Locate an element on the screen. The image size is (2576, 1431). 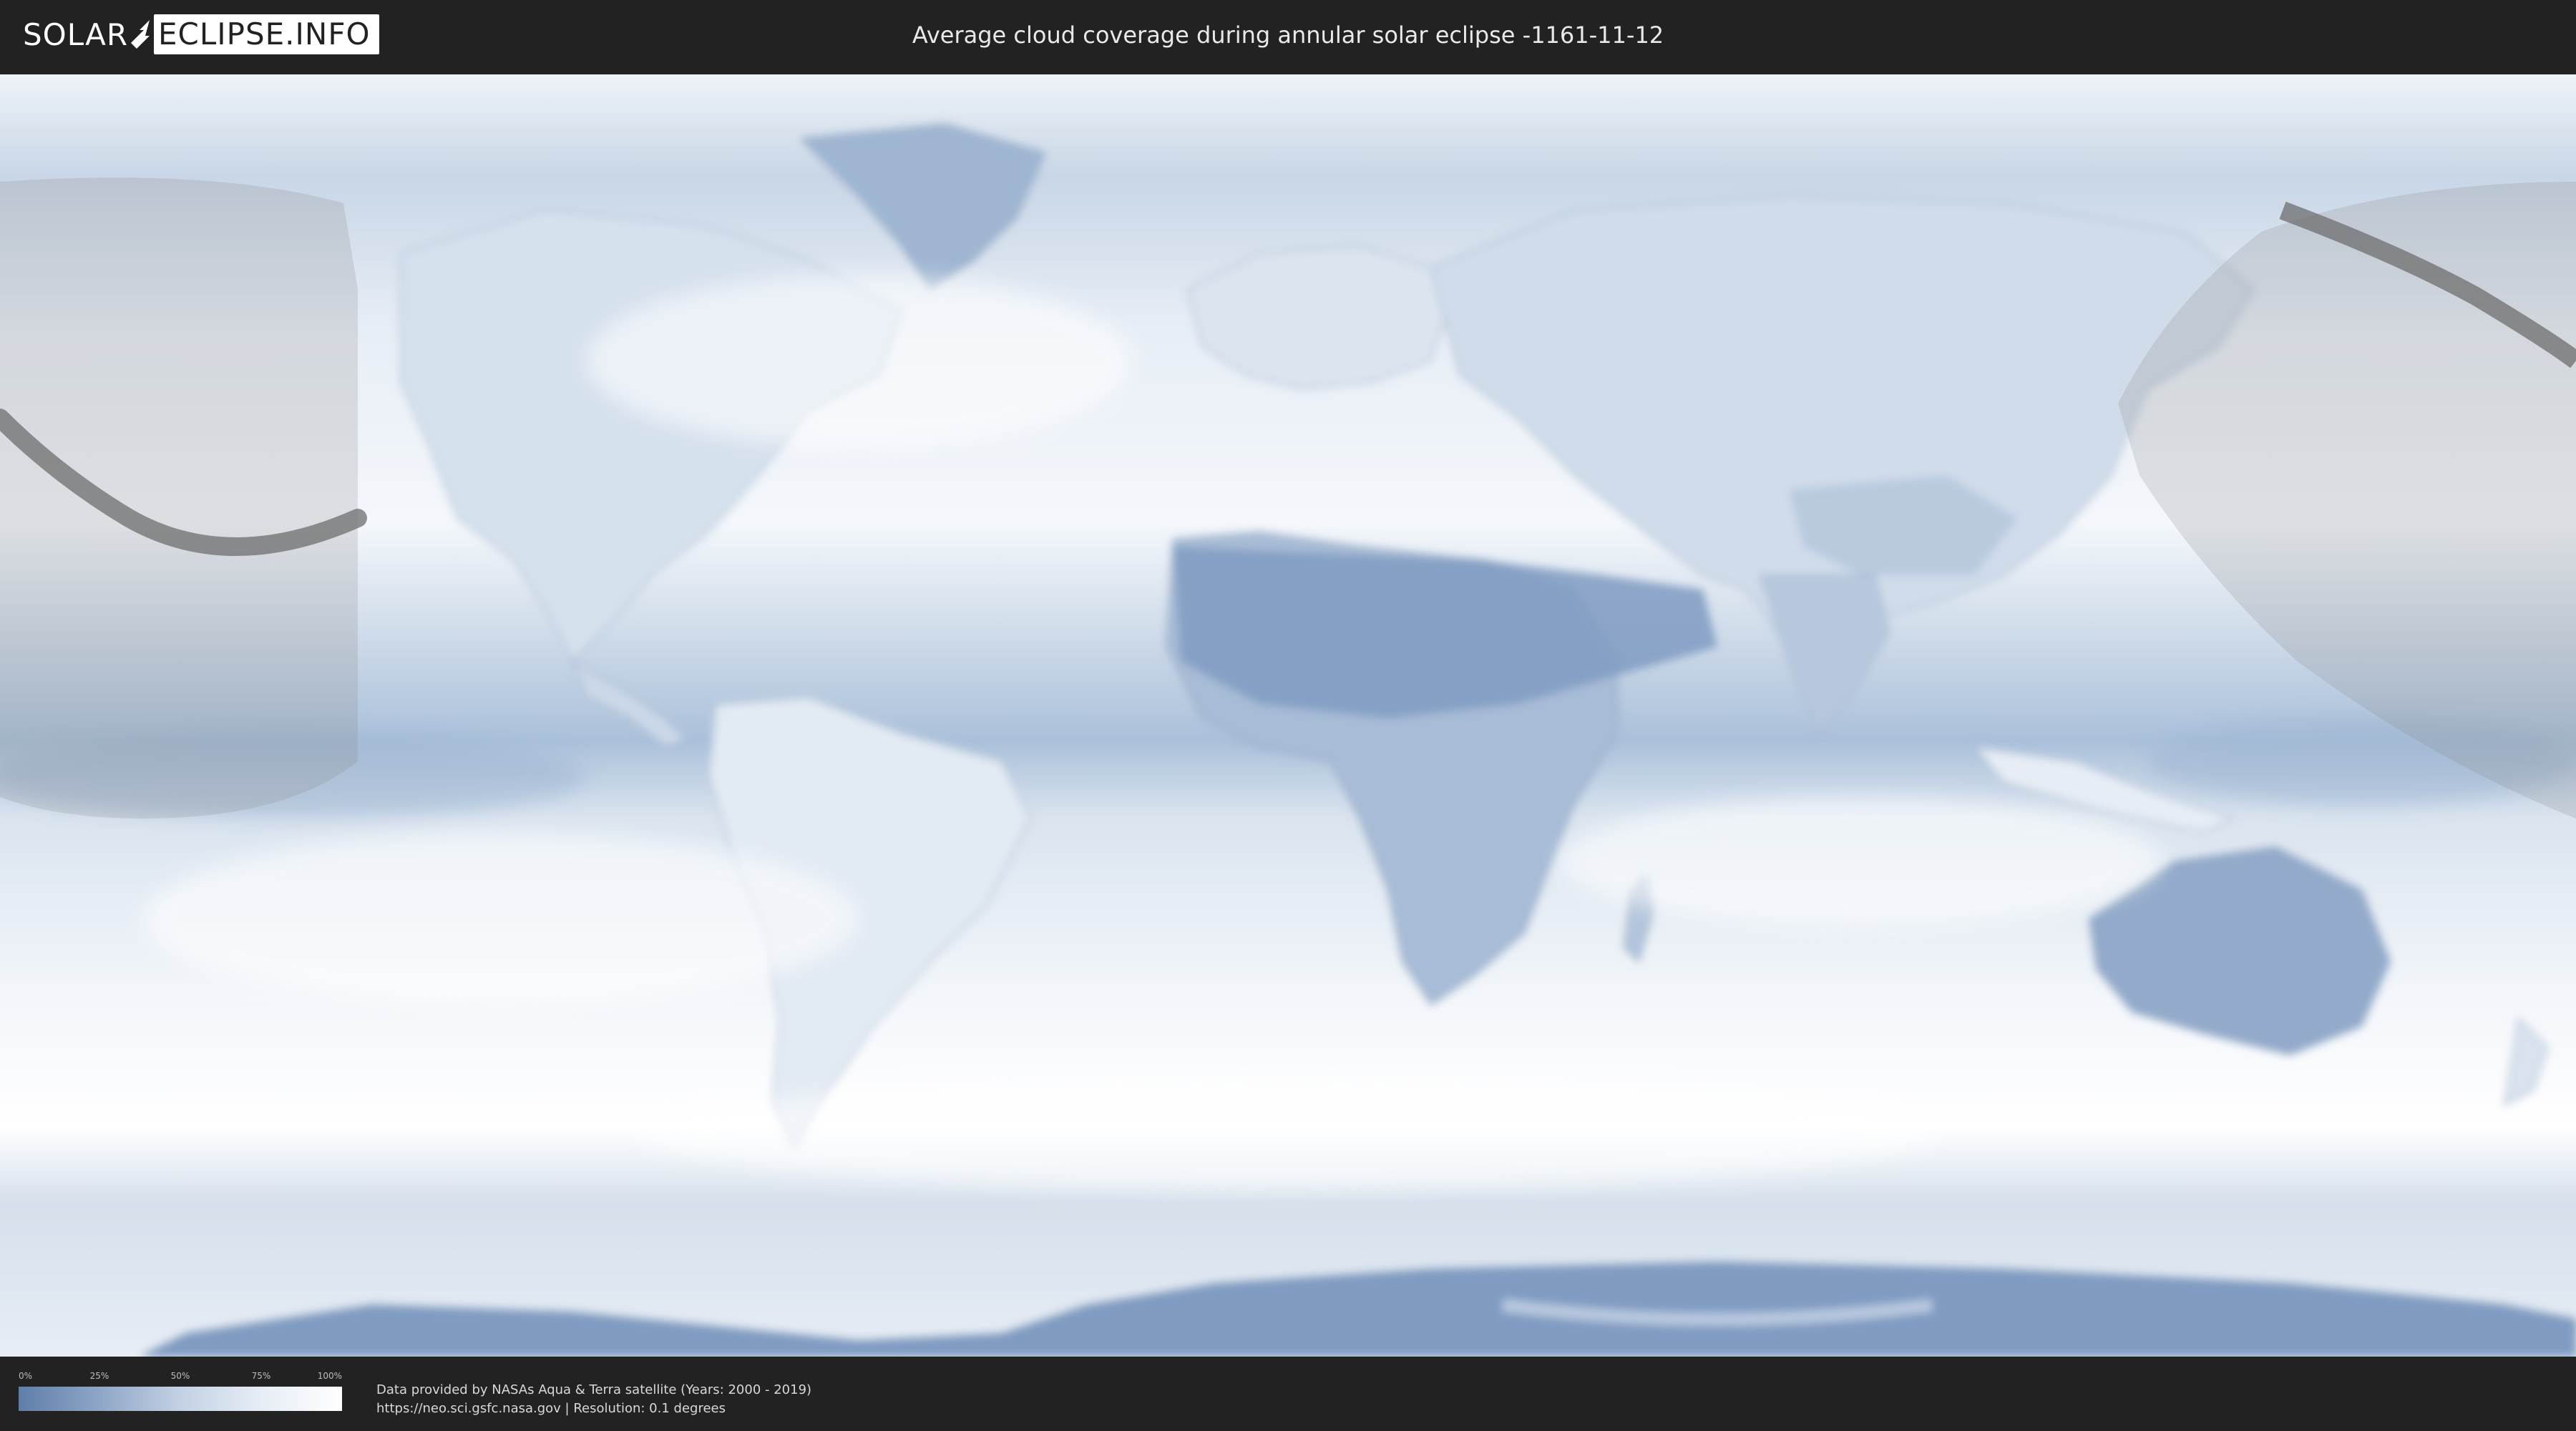
legend-ticks: 0% 25% 50% 75% 100% is located at coordinates (180, 1379).